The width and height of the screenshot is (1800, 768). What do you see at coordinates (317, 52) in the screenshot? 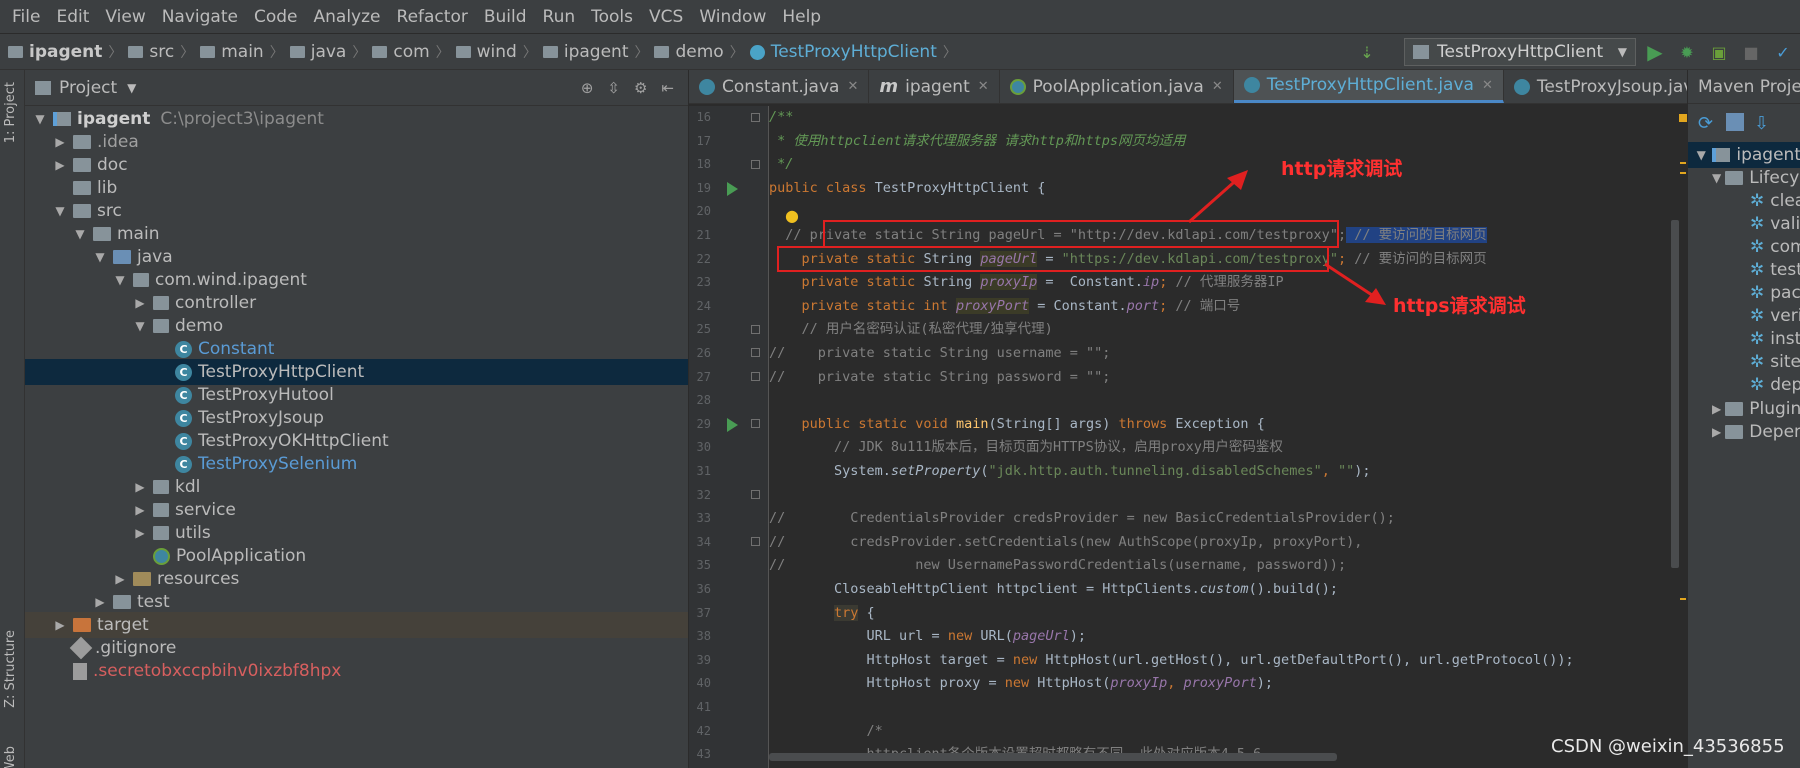
I see `breadcrumb-item: java` at bounding box center [317, 52].